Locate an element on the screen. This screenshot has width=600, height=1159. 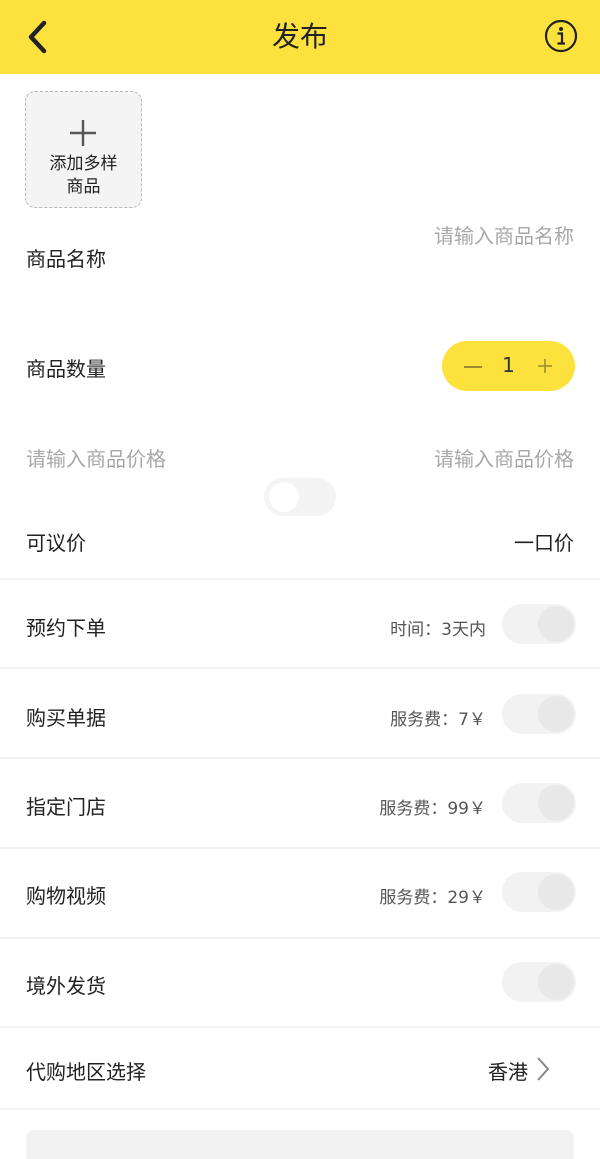
region-value: 香港 is located at coordinates (508, 1070).